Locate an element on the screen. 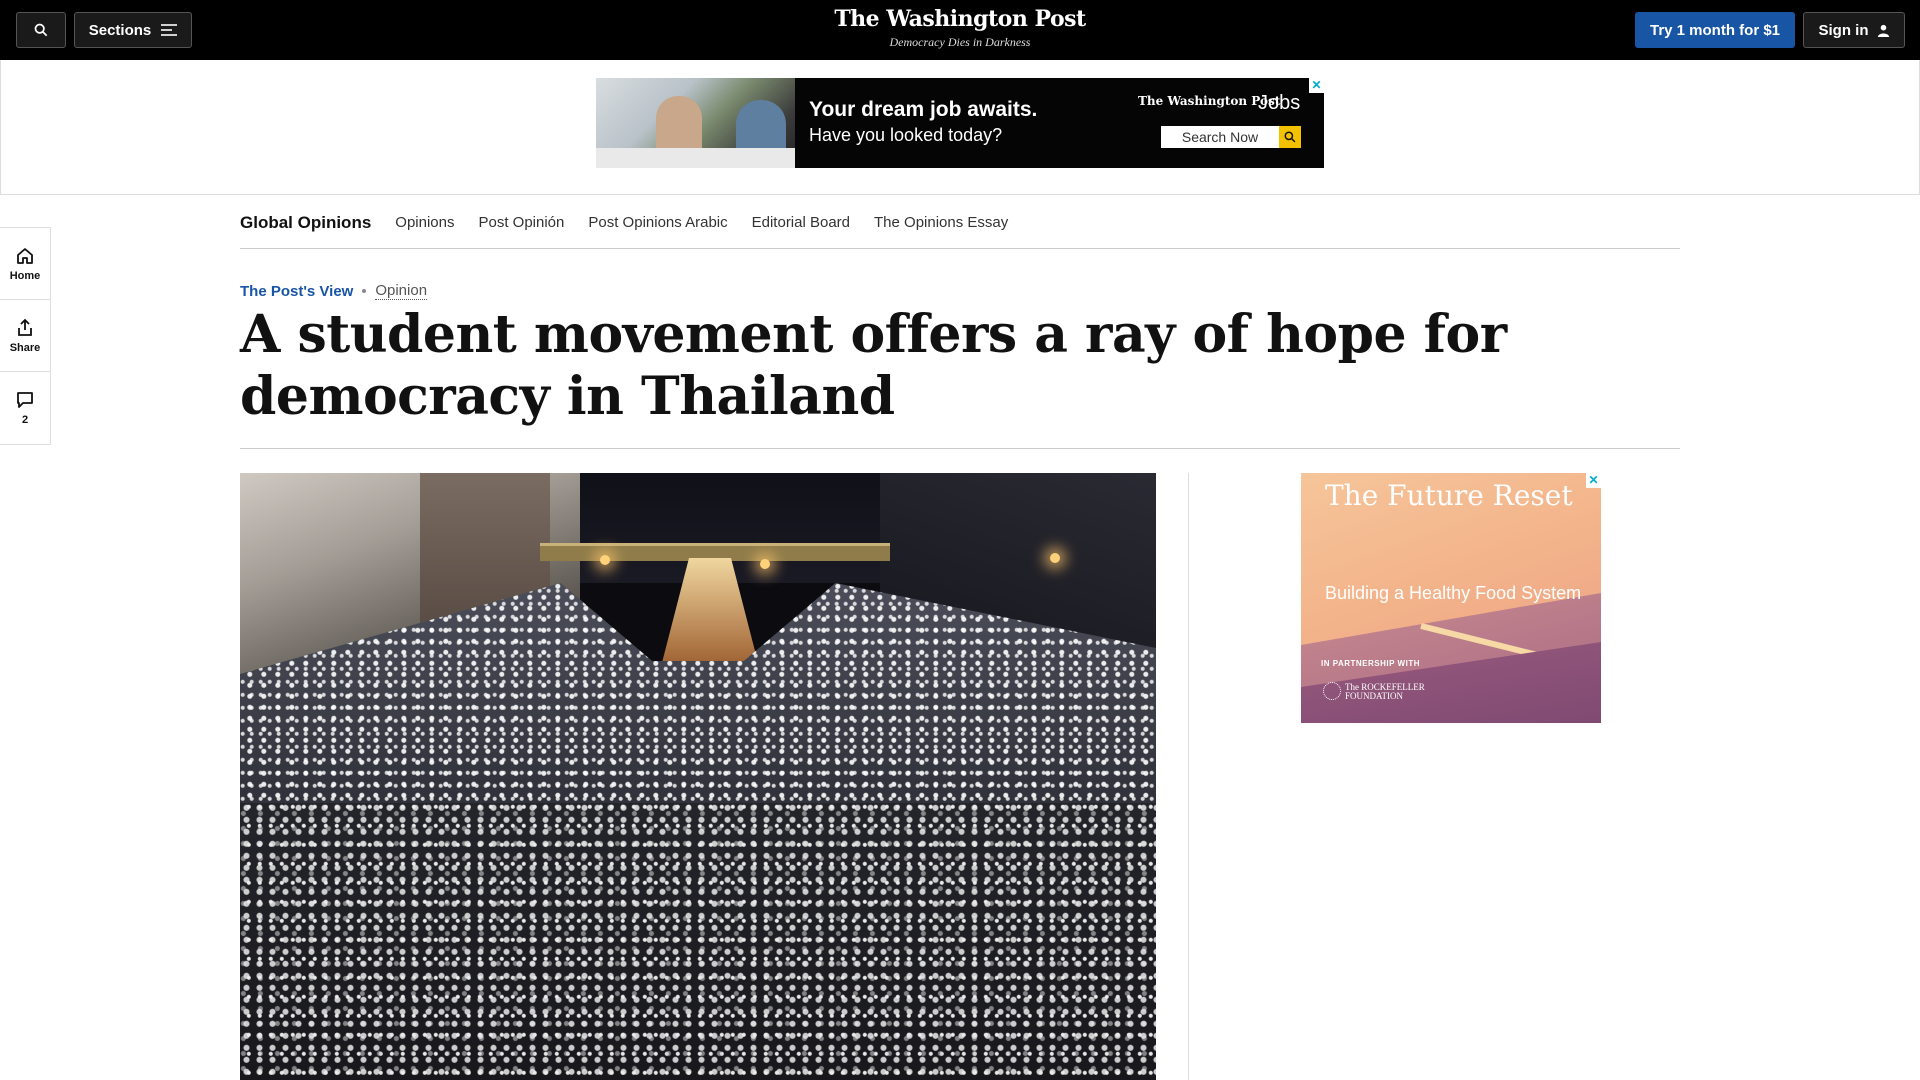  rockefeller-seal-icon is located at coordinates (1332, 691).